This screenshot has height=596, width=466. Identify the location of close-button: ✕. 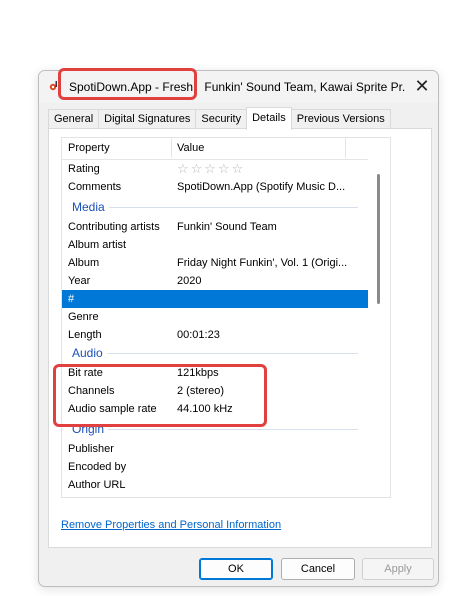
(422, 86).